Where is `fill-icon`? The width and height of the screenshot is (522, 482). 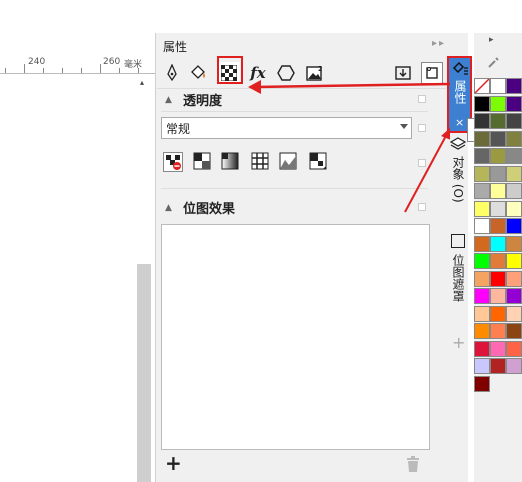
fill-icon is located at coordinates (198, 73).